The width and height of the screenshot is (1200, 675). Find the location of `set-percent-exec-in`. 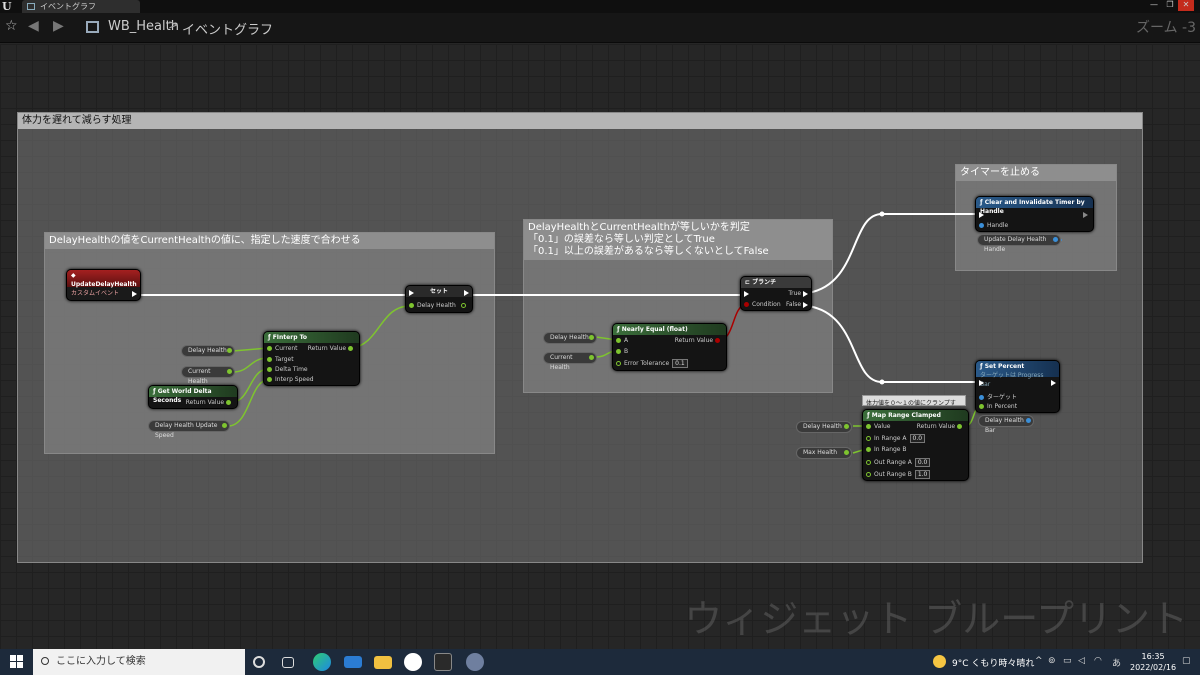

set-percent-exec-in is located at coordinates (981, 382).